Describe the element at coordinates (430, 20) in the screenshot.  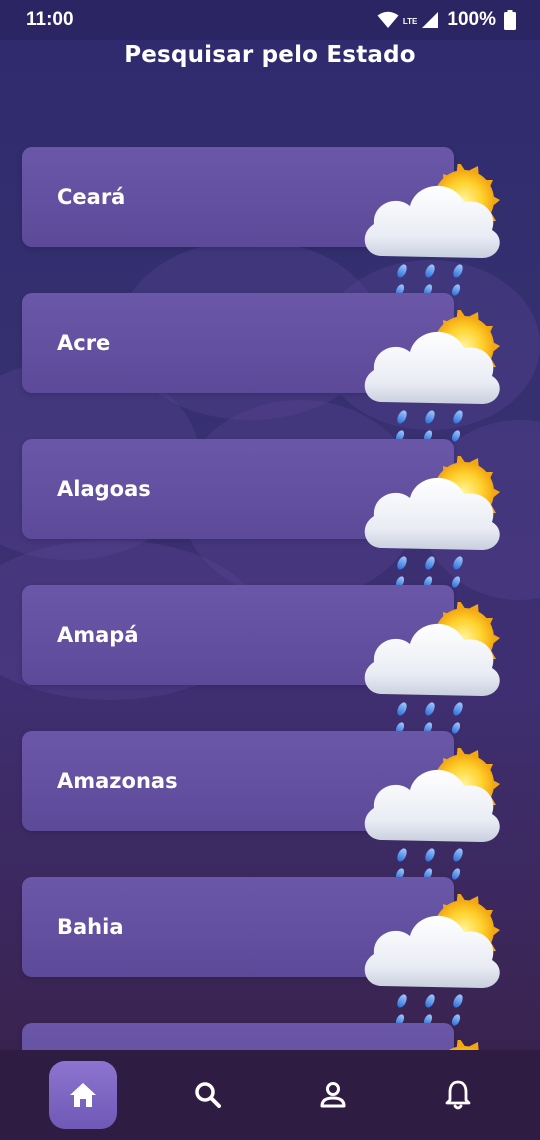
I see `cell-signal-icon` at that location.